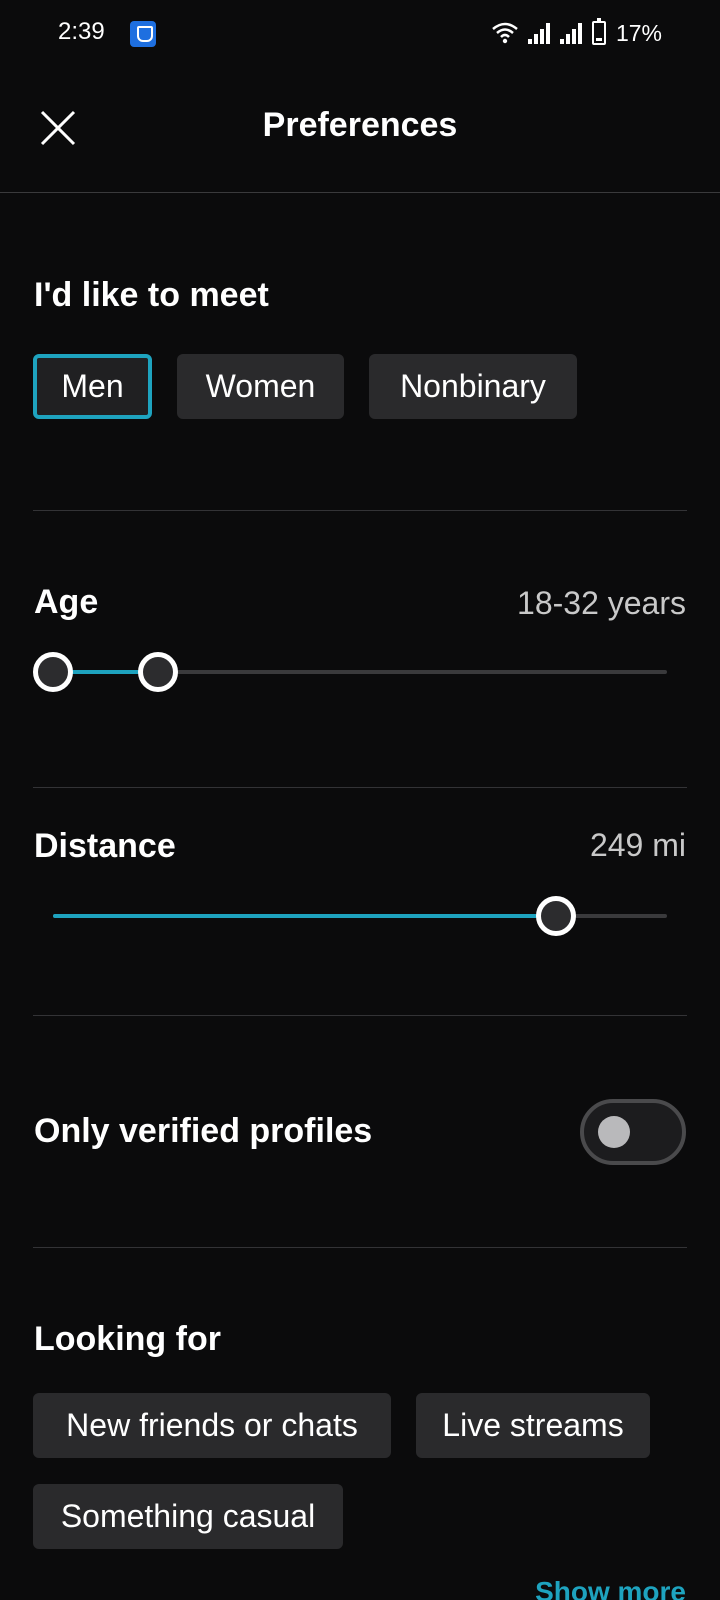 This screenshot has height=1600, width=720. Describe the element at coordinates (505, 33) in the screenshot. I see `wifi-icon` at that location.